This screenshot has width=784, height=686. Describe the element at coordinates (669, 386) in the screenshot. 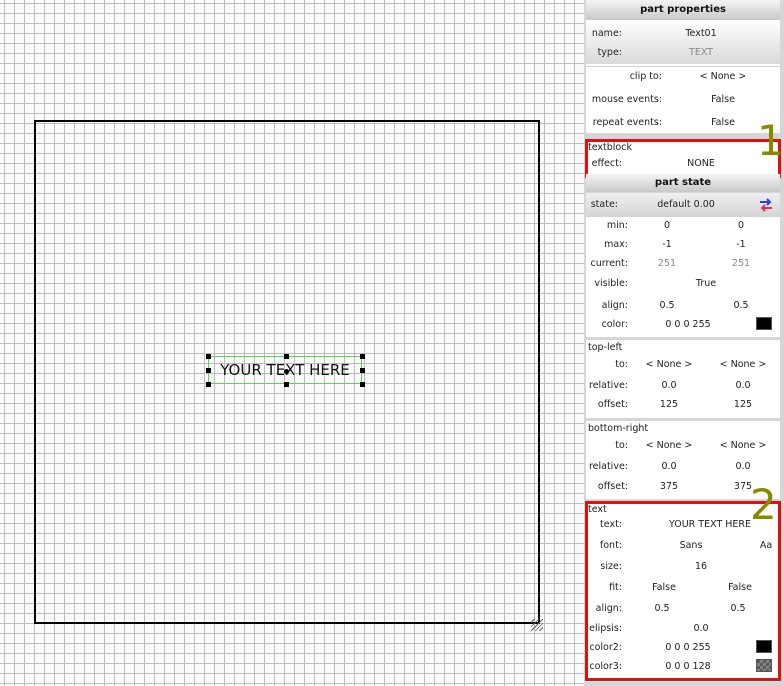

I see `top-left-relative-x-field: 0.0` at that location.